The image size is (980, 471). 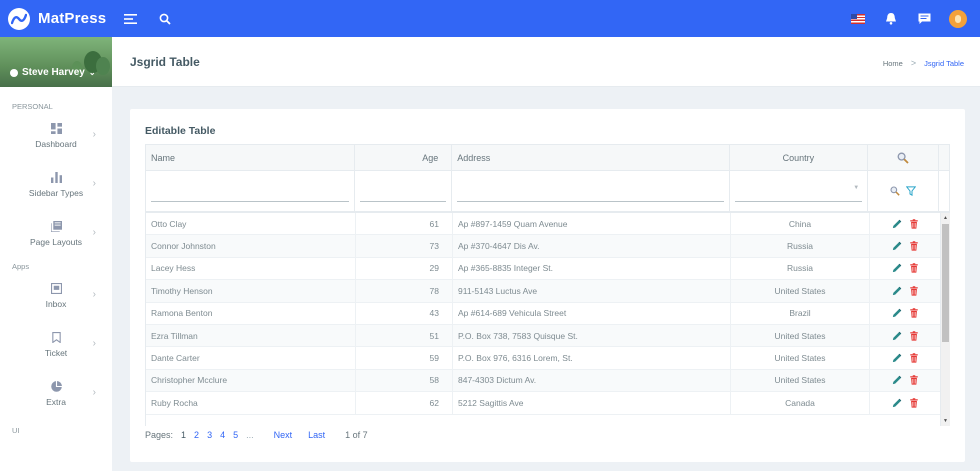 What do you see at coordinates (800, 224) in the screenshot?
I see `cell-country: China` at bounding box center [800, 224].